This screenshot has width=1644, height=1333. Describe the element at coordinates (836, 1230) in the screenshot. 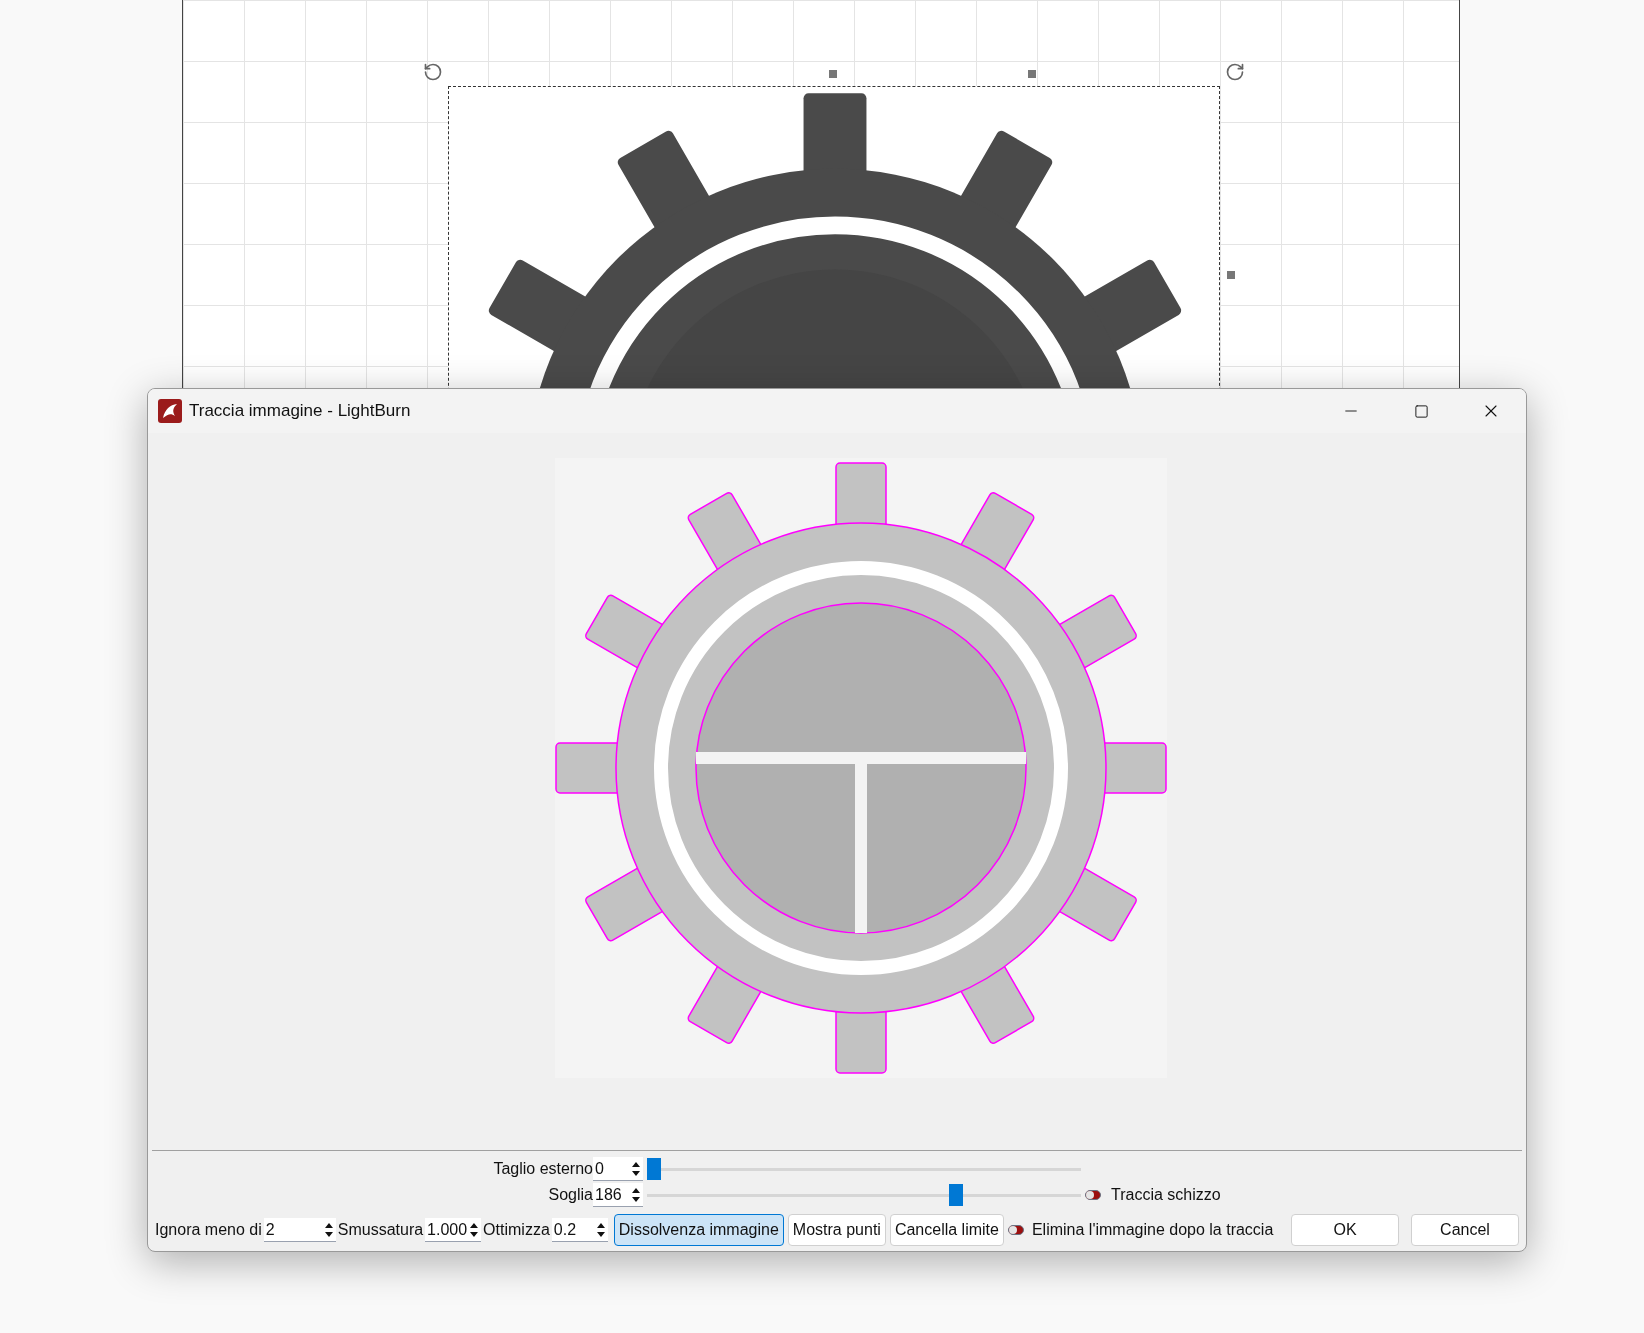

I see `tool-button: Mostra punti` at that location.